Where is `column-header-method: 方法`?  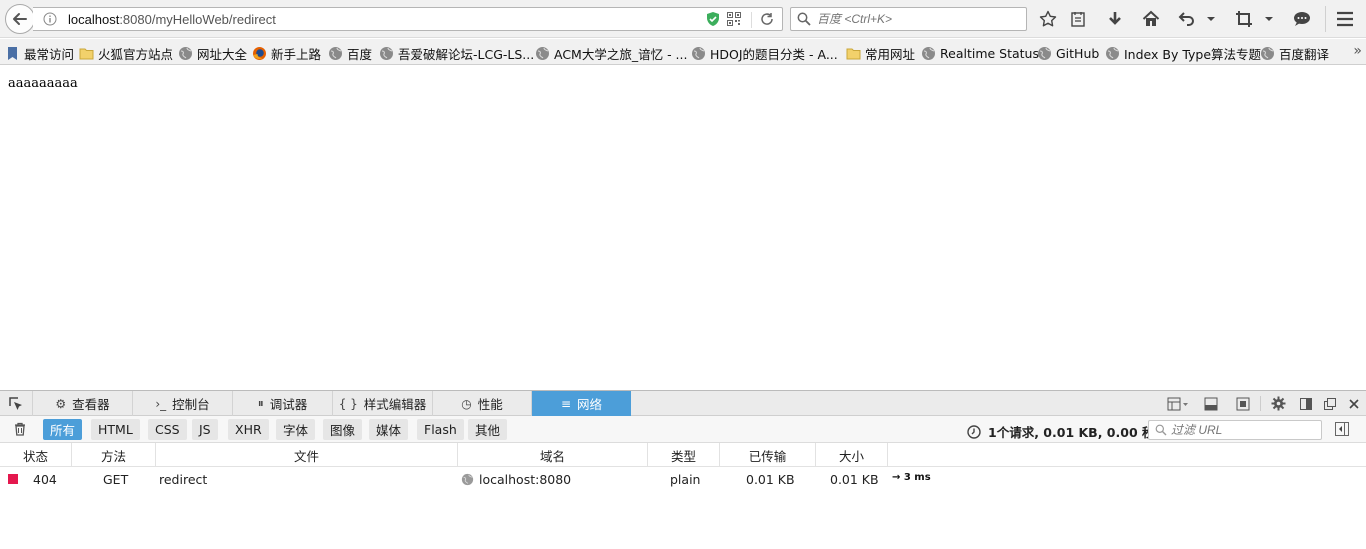 column-header-method: 方法 is located at coordinates (114, 455).